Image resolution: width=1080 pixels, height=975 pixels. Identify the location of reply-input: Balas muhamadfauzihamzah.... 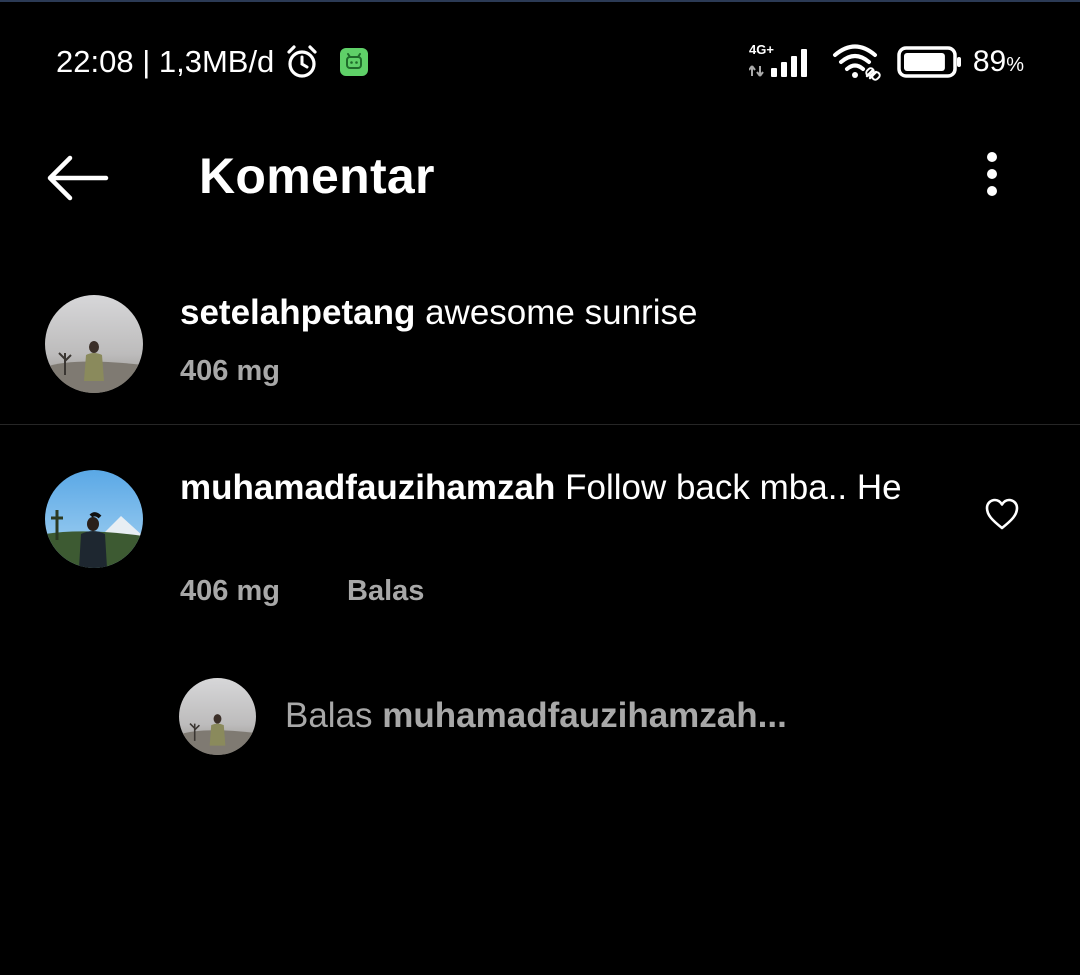
(536, 716).